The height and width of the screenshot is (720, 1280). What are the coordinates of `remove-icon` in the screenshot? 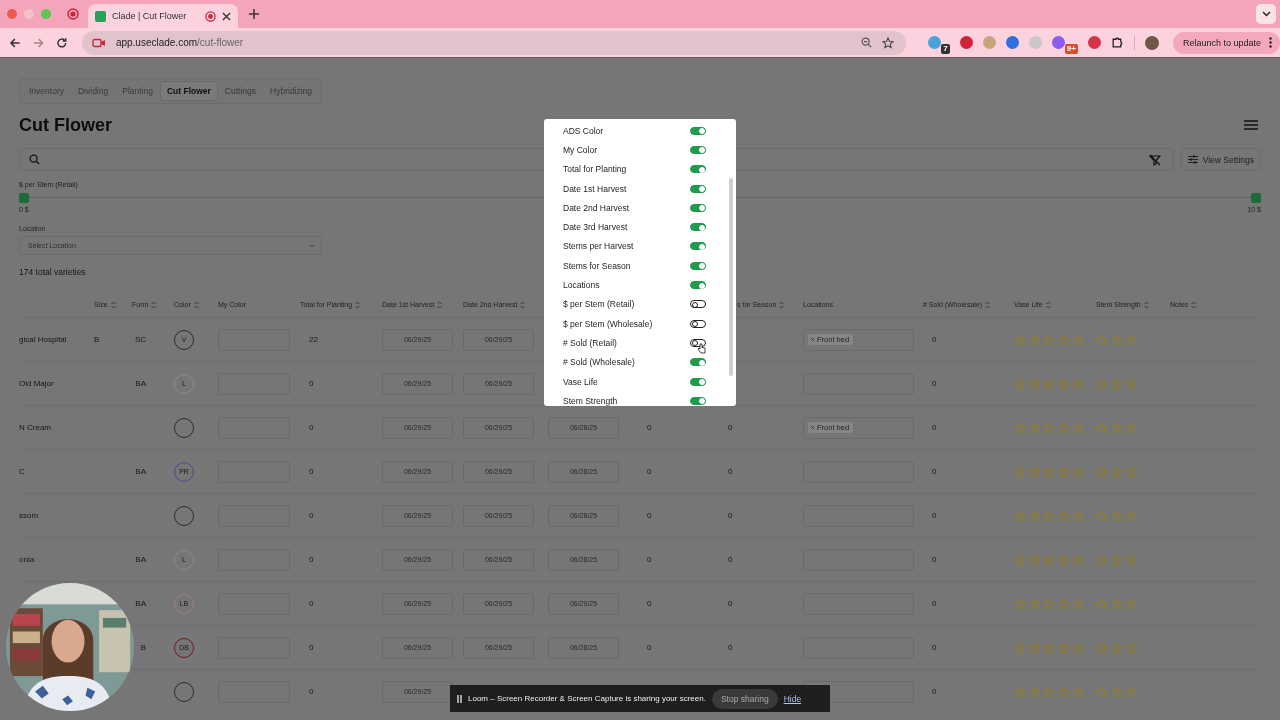 It's located at (812, 427).